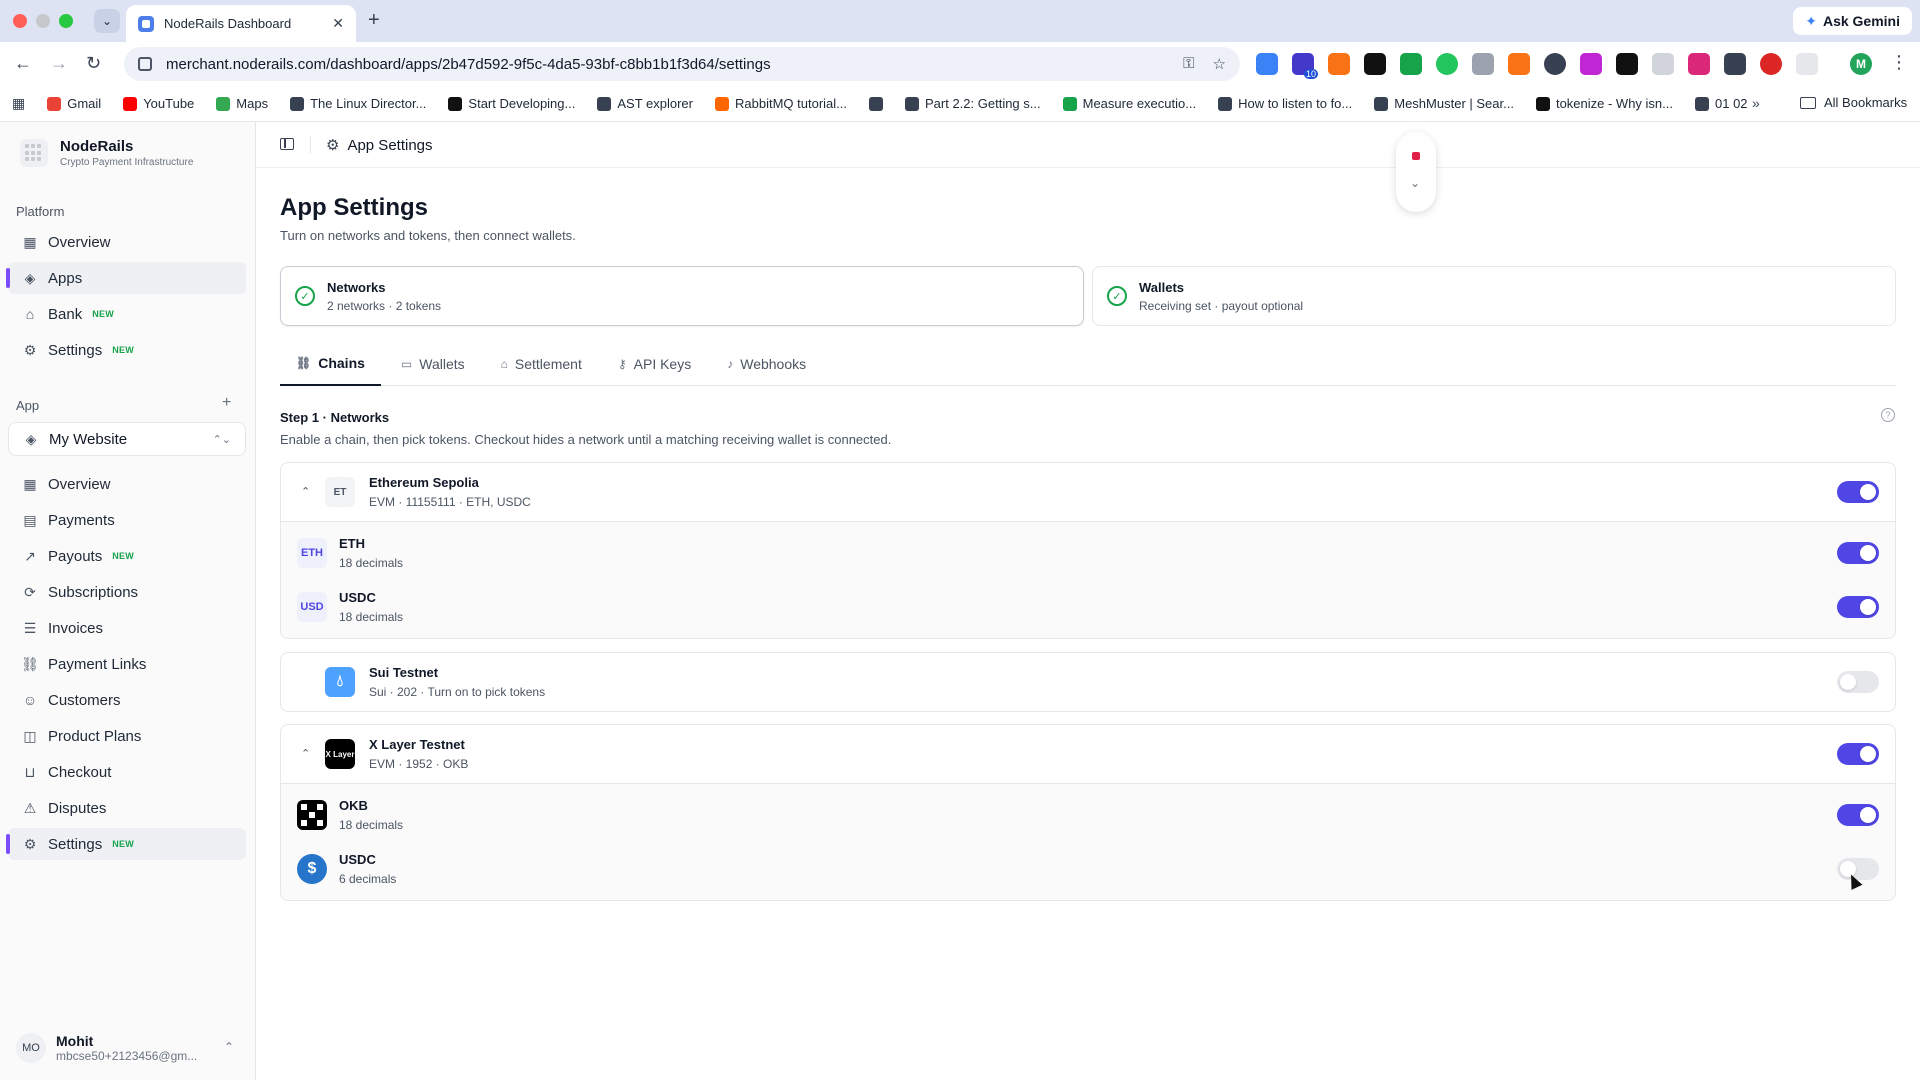  What do you see at coordinates (107, 21) in the screenshot?
I see `tab-search-chevron-icon: ⌄` at bounding box center [107, 21].